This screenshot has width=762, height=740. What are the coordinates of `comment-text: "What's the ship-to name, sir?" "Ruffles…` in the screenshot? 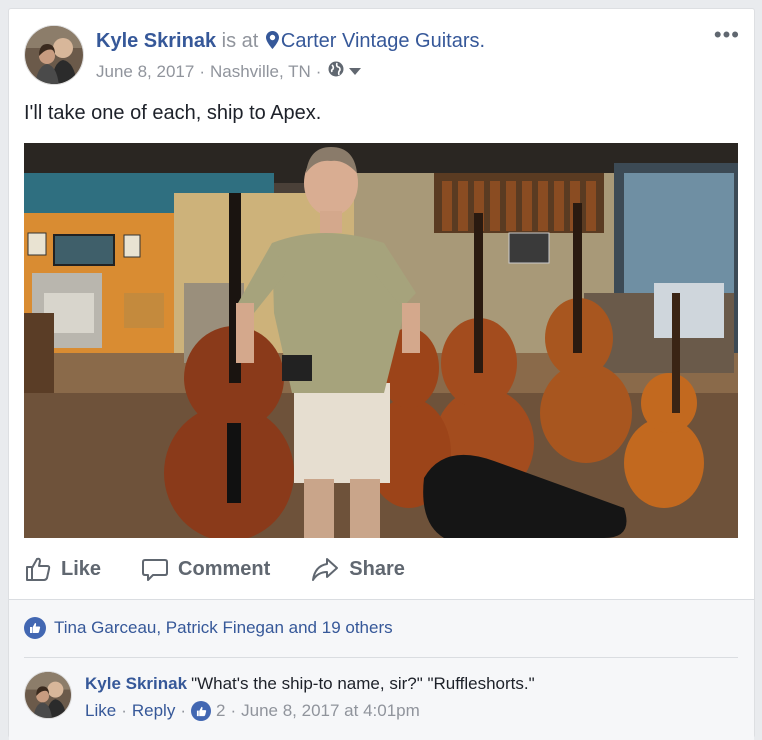 It's located at (363, 683).